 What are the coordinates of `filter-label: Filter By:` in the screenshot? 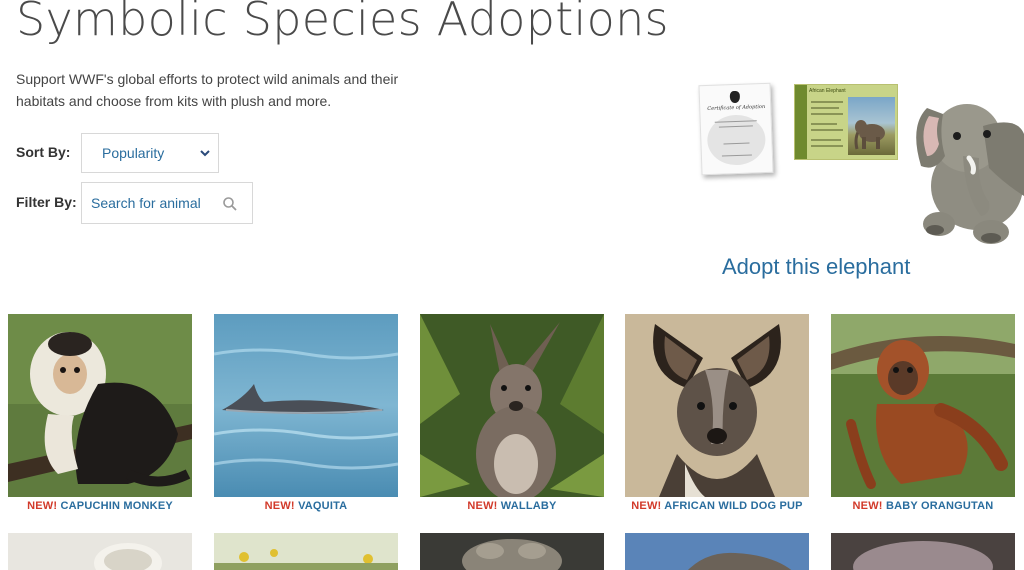 It's located at (46, 202).